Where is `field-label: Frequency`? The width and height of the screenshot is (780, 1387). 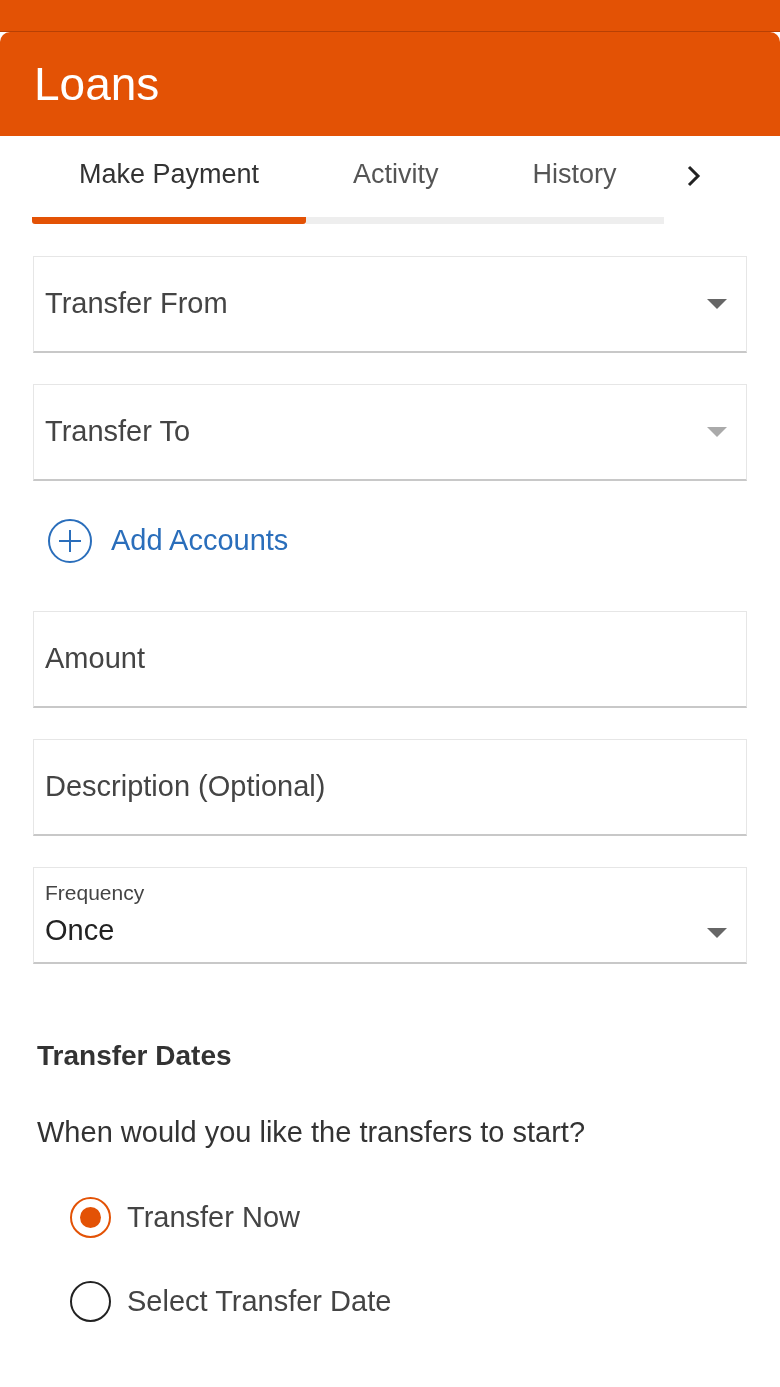
field-label: Frequency is located at coordinates (95, 893).